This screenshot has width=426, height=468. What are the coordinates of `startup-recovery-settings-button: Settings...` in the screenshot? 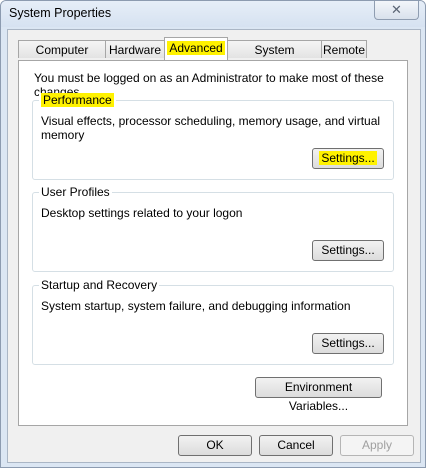 It's located at (348, 343).